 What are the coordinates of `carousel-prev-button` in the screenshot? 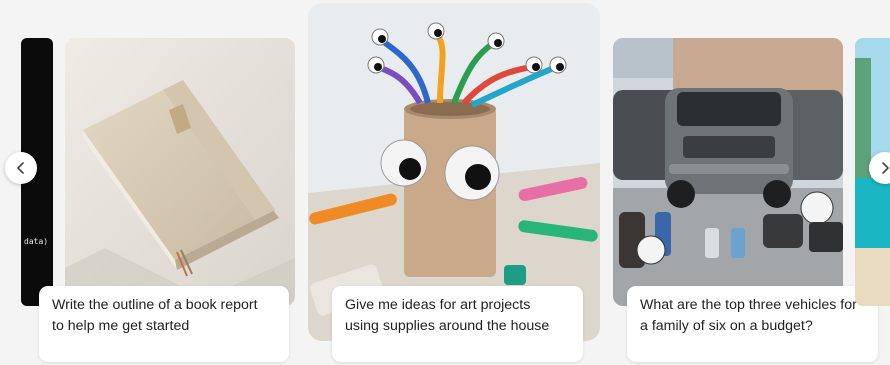 It's located at (21, 168).